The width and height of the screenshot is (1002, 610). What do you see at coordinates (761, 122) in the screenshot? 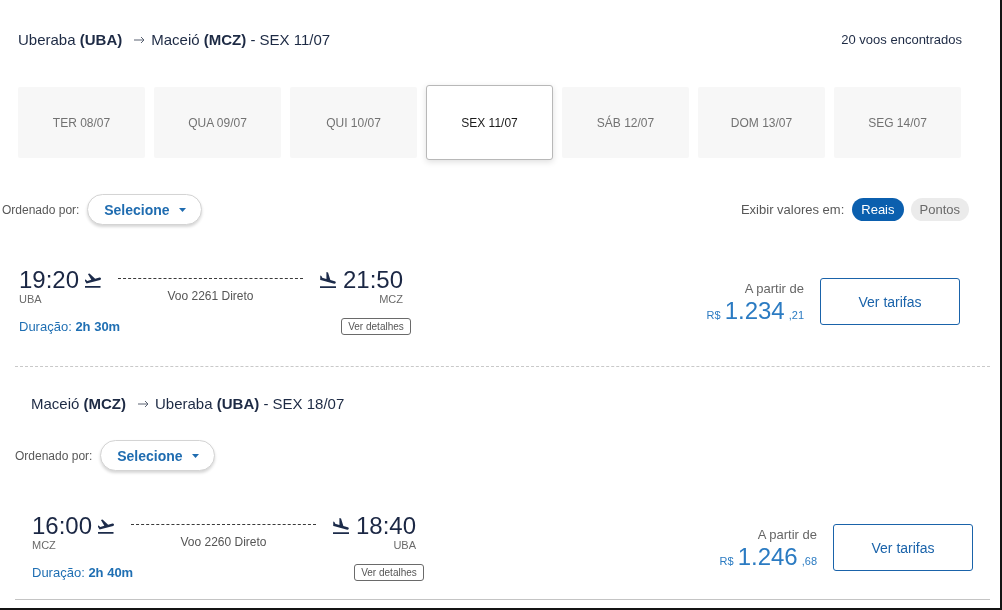
I see `date-tab: DOM 13/07` at bounding box center [761, 122].